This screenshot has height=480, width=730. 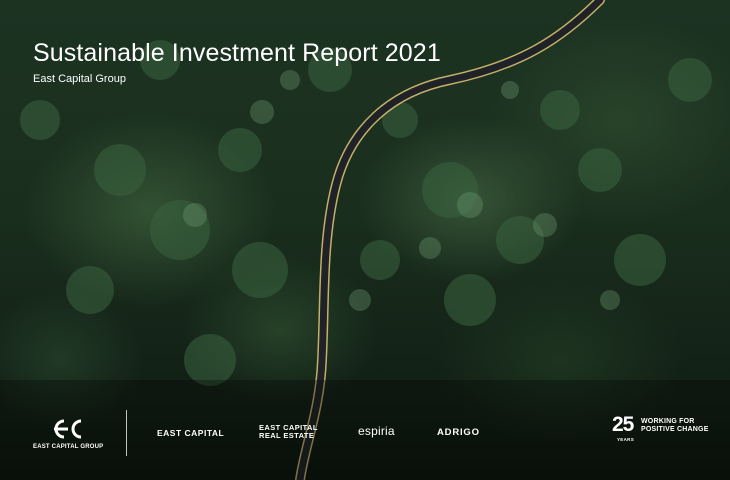 I want to click on east-capital-group-logo: EAST CAPITAL GROUP, so click(x=68, y=435).